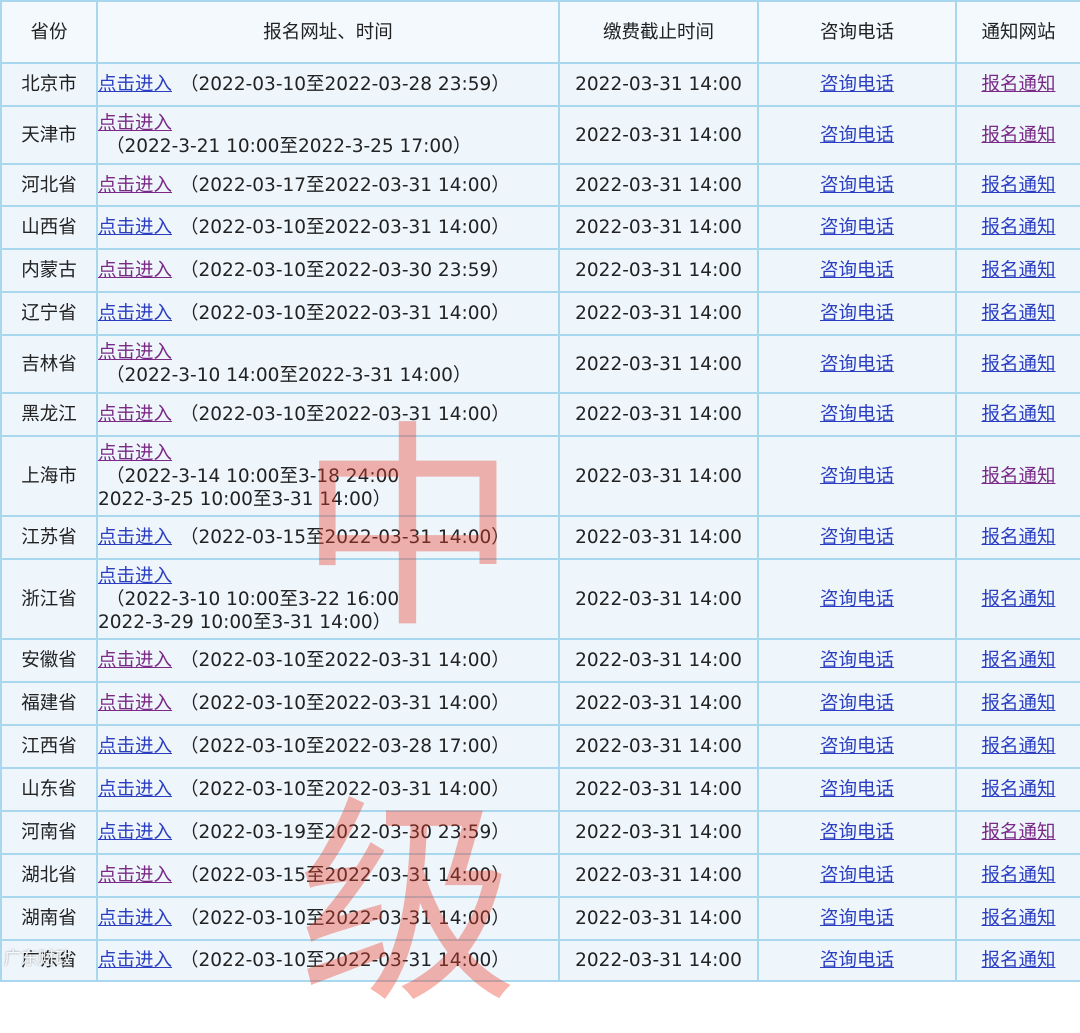  I want to click on registration-time: （2022-3-10 14:00至2022-3-31 14:00）, so click(289, 375).